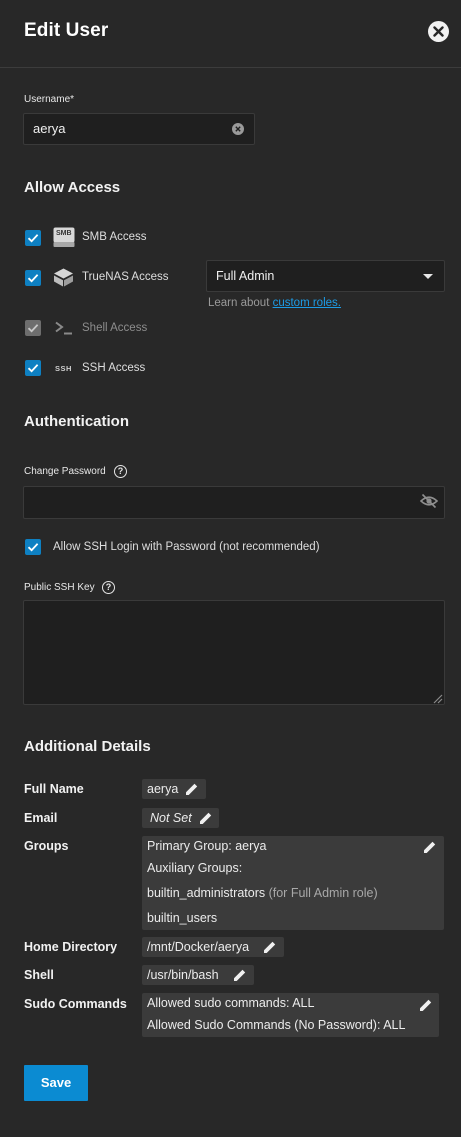  Describe the element at coordinates (125, 277) in the screenshot. I see `truenas-access-label: TrueNAS Access` at that location.